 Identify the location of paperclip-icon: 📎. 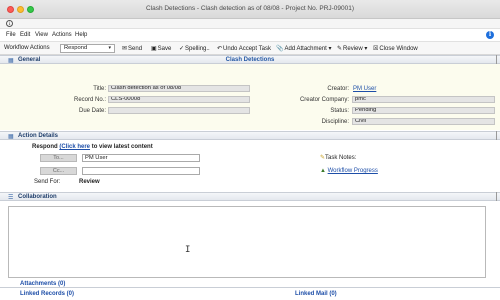
(280, 49).